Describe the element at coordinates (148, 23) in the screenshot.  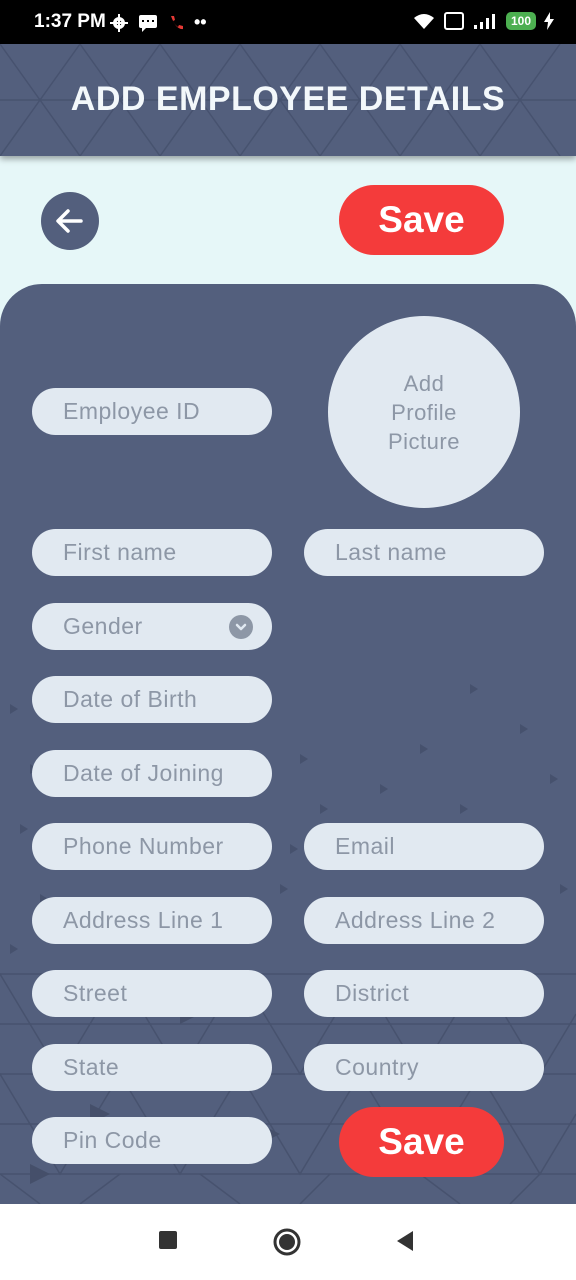
I see `message-icon` at that location.